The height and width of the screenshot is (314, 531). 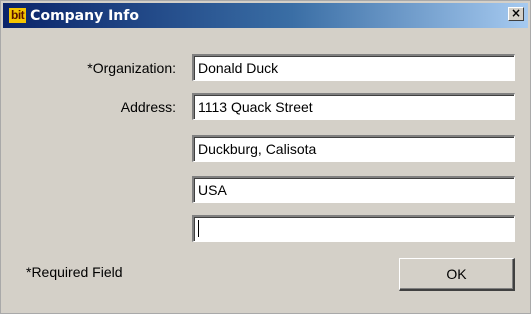 What do you see at coordinates (353, 189) in the screenshot?
I see `address-line3-field` at bounding box center [353, 189].